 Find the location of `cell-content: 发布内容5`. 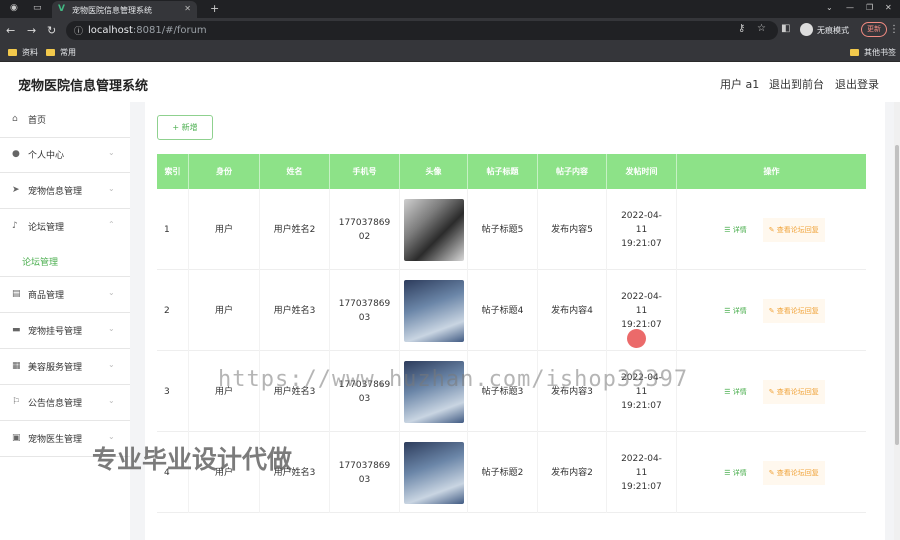

cell-content: 发布内容5 is located at coordinates (572, 229).